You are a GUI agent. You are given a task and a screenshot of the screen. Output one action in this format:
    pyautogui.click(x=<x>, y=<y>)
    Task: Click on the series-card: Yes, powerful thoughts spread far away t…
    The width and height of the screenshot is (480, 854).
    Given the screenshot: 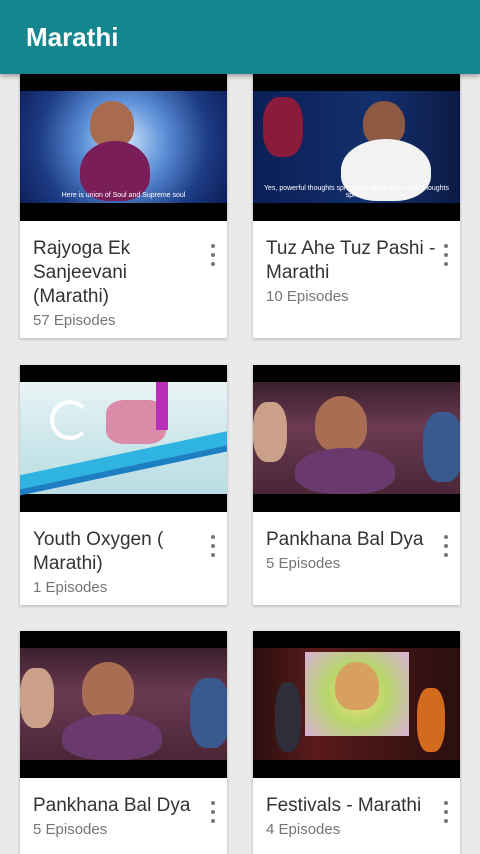 What is the action you would take?
    pyautogui.click(x=356, y=206)
    